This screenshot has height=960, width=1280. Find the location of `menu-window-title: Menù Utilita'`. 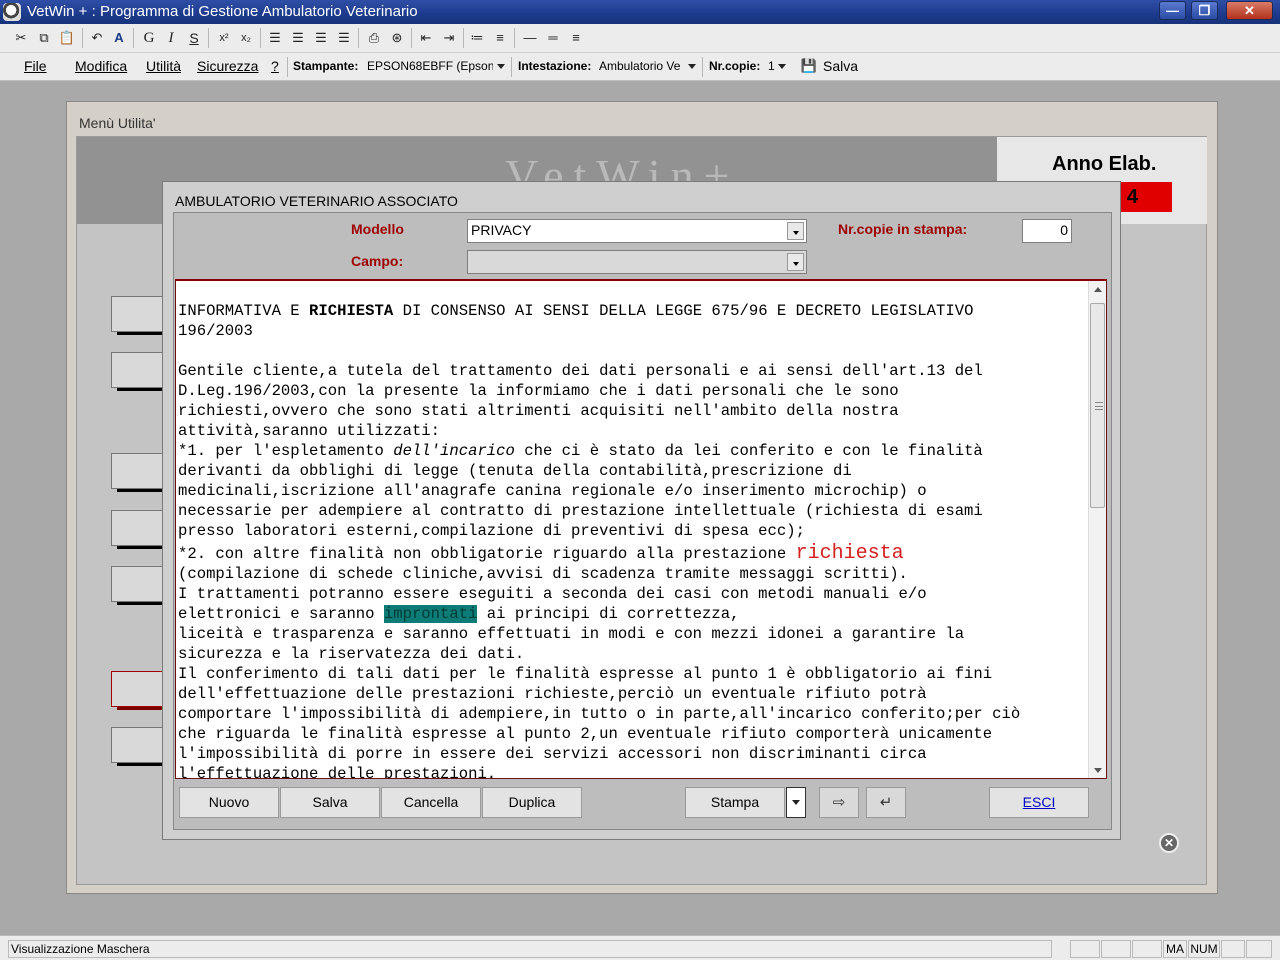

menu-window-title: Menù Utilita' is located at coordinates (117, 123).